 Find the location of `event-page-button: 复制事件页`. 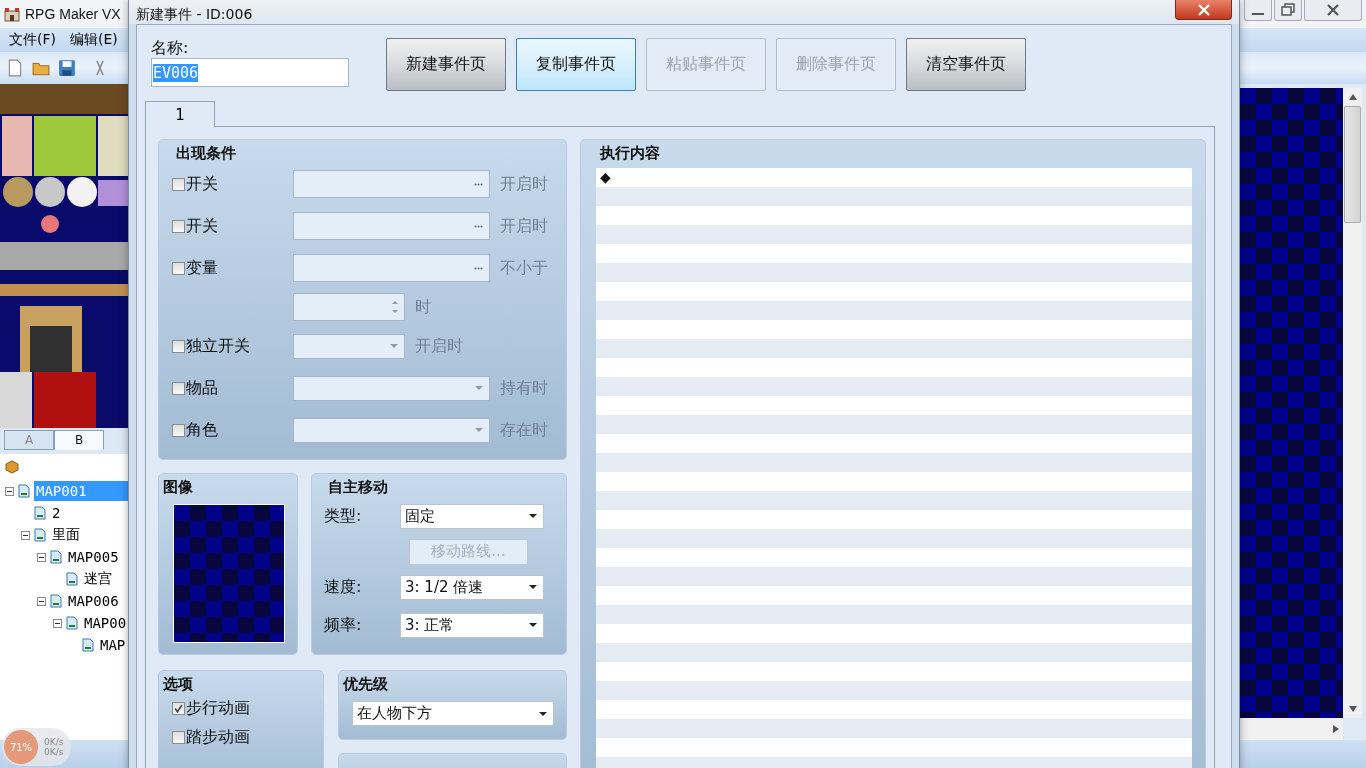

event-page-button: 复制事件页 is located at coordinates (576, 64).